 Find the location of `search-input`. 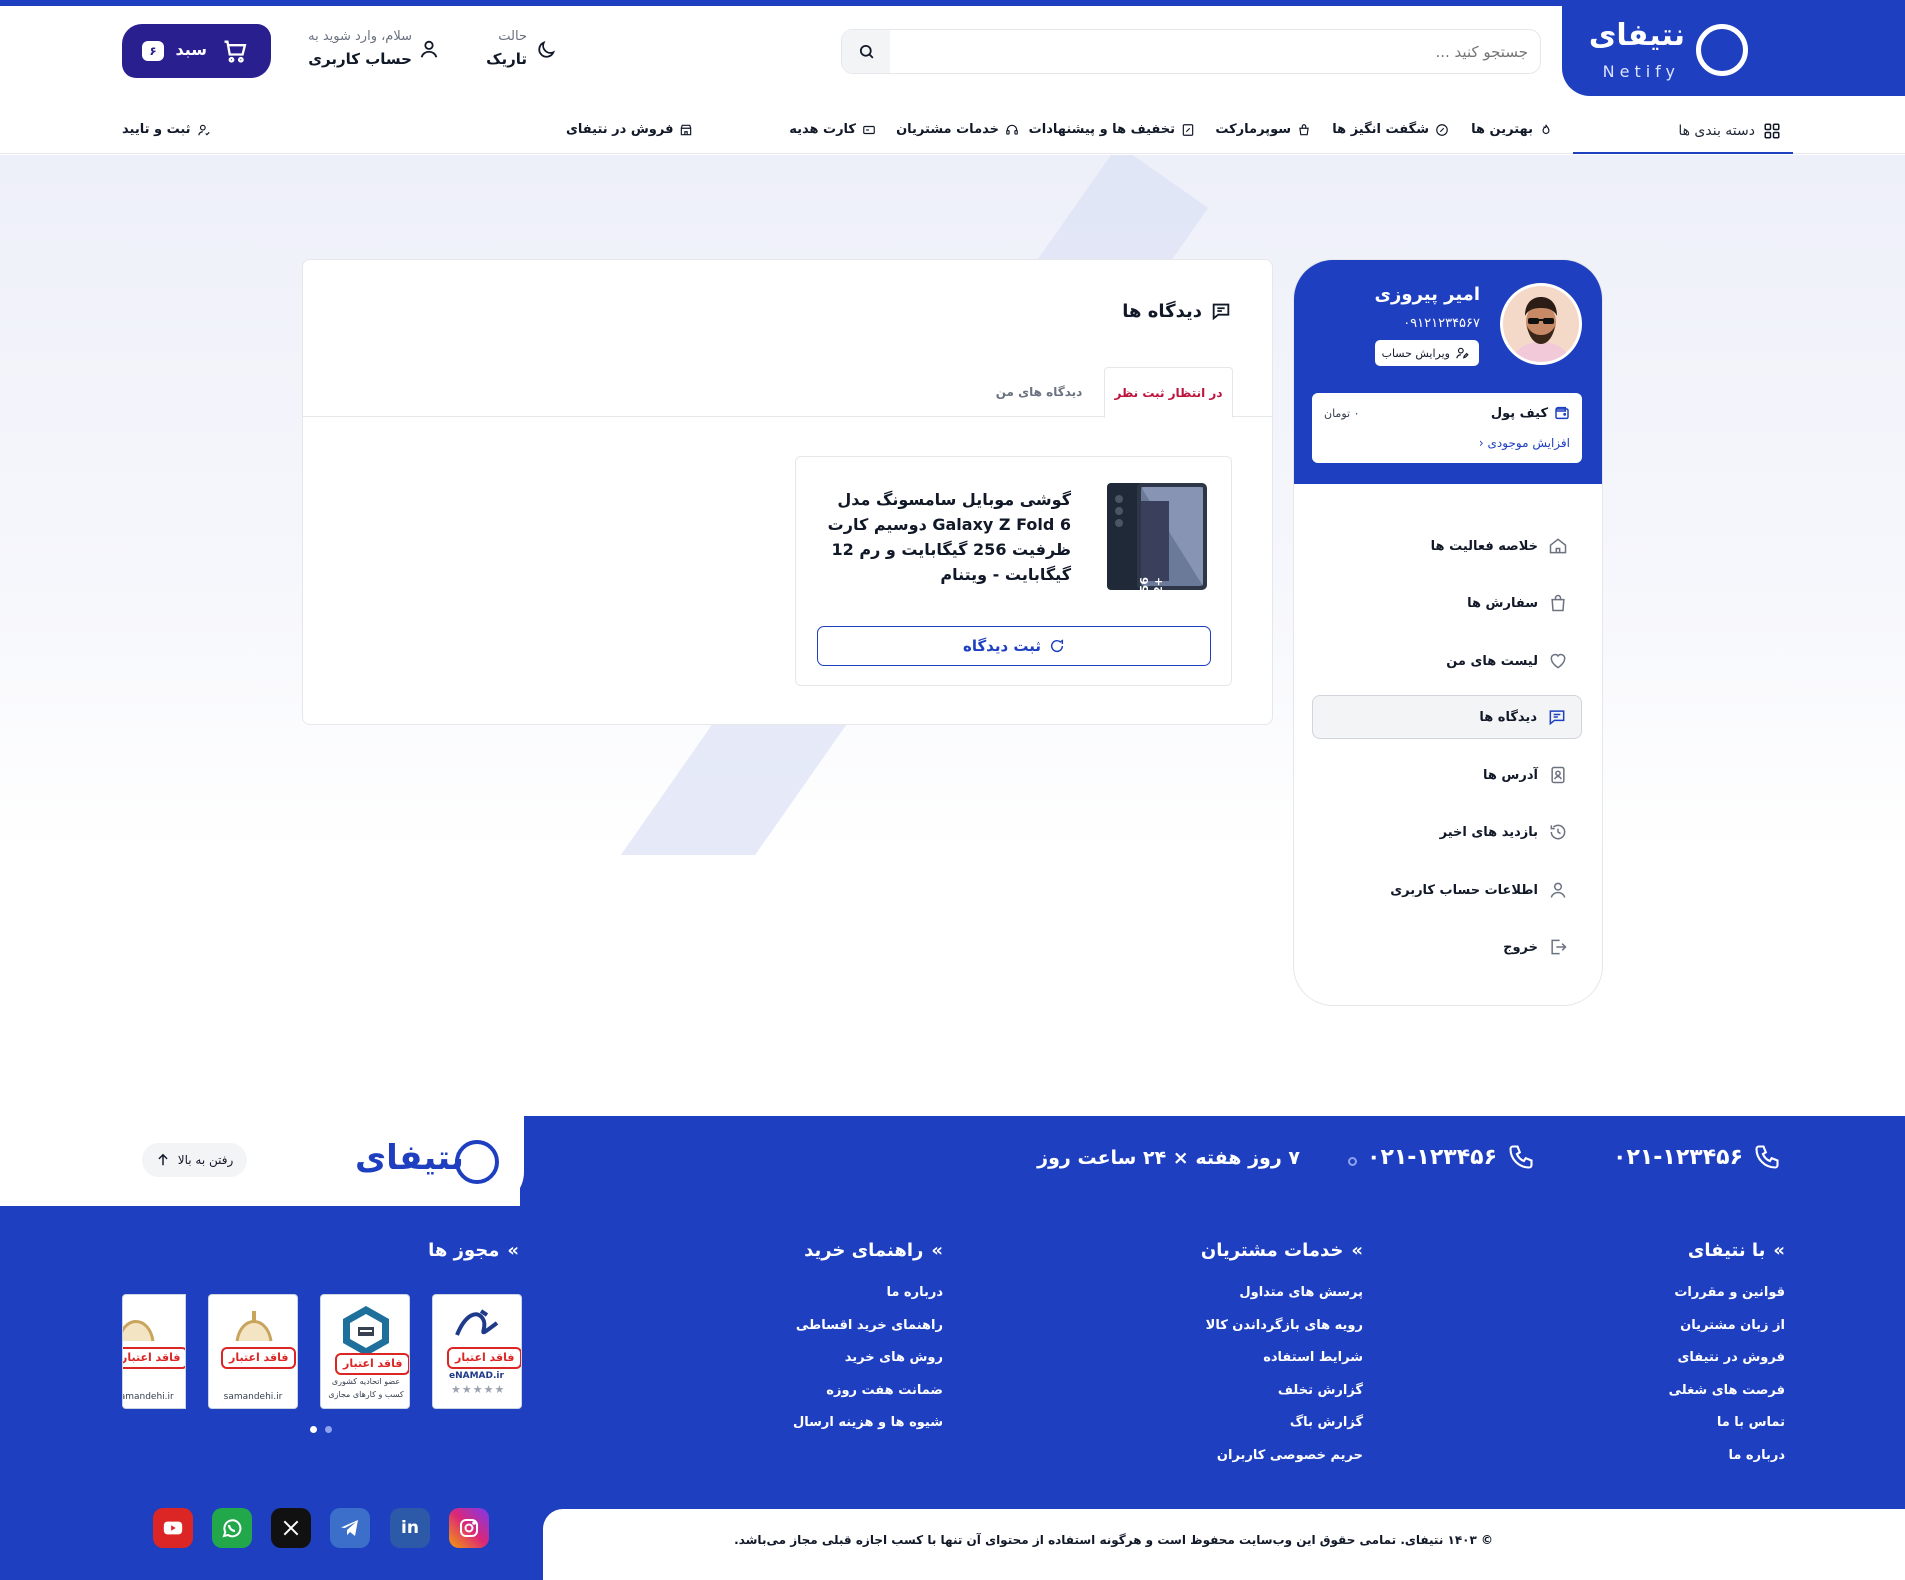

search-input is located at coordinates (1218, 52).